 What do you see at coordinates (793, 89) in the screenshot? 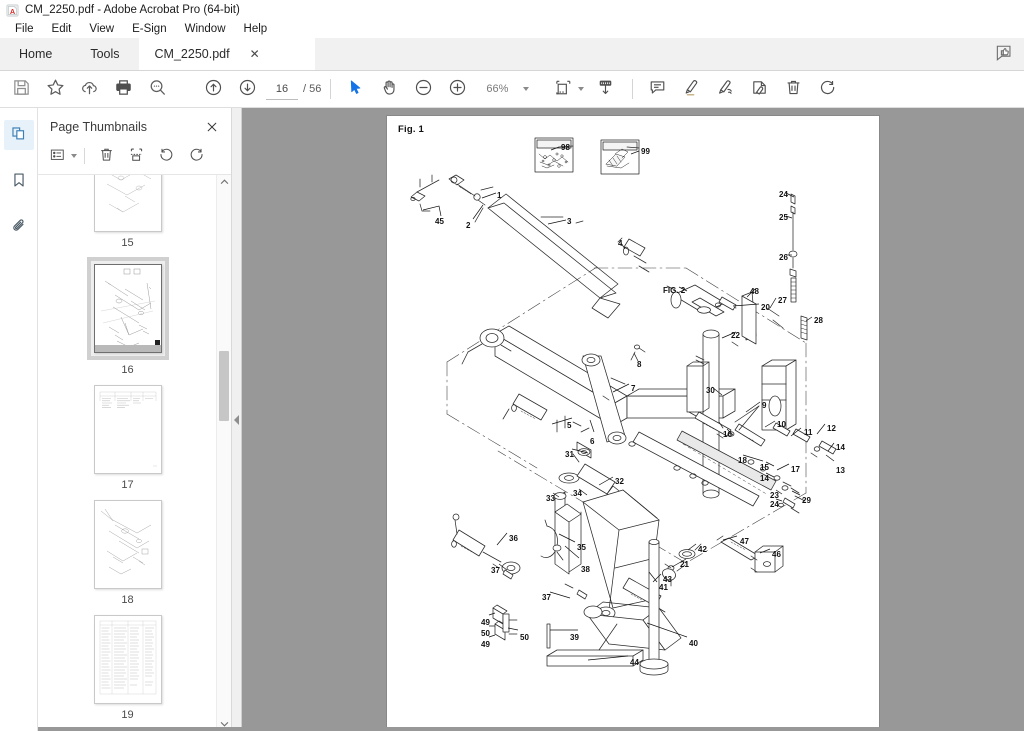
I see `delete-button` at bounding box center [793, 89].